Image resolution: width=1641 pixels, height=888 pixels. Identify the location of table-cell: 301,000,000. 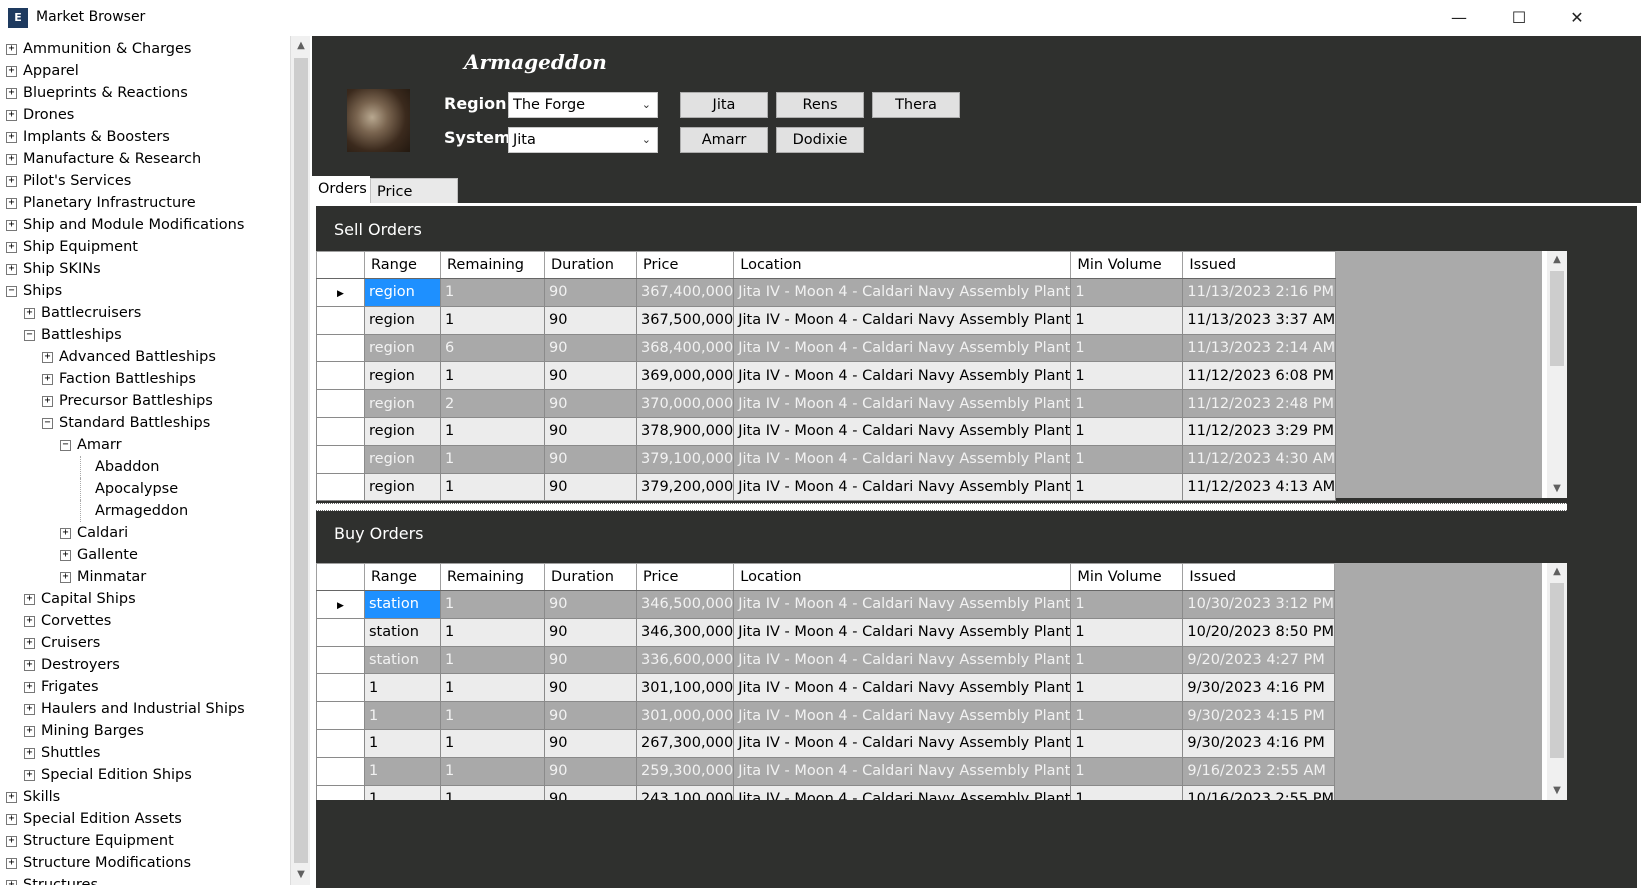
(685, 715).